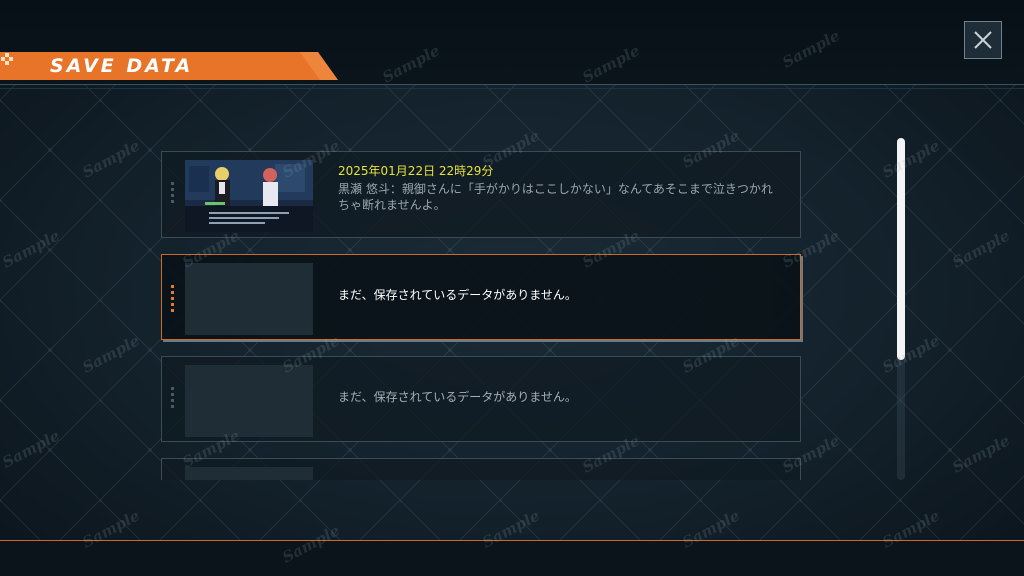 The height and width of the screenshot is (576, 1024). I want to click on save-slot-3: まだ、保存されているデータがありません。, so click(481, 399).